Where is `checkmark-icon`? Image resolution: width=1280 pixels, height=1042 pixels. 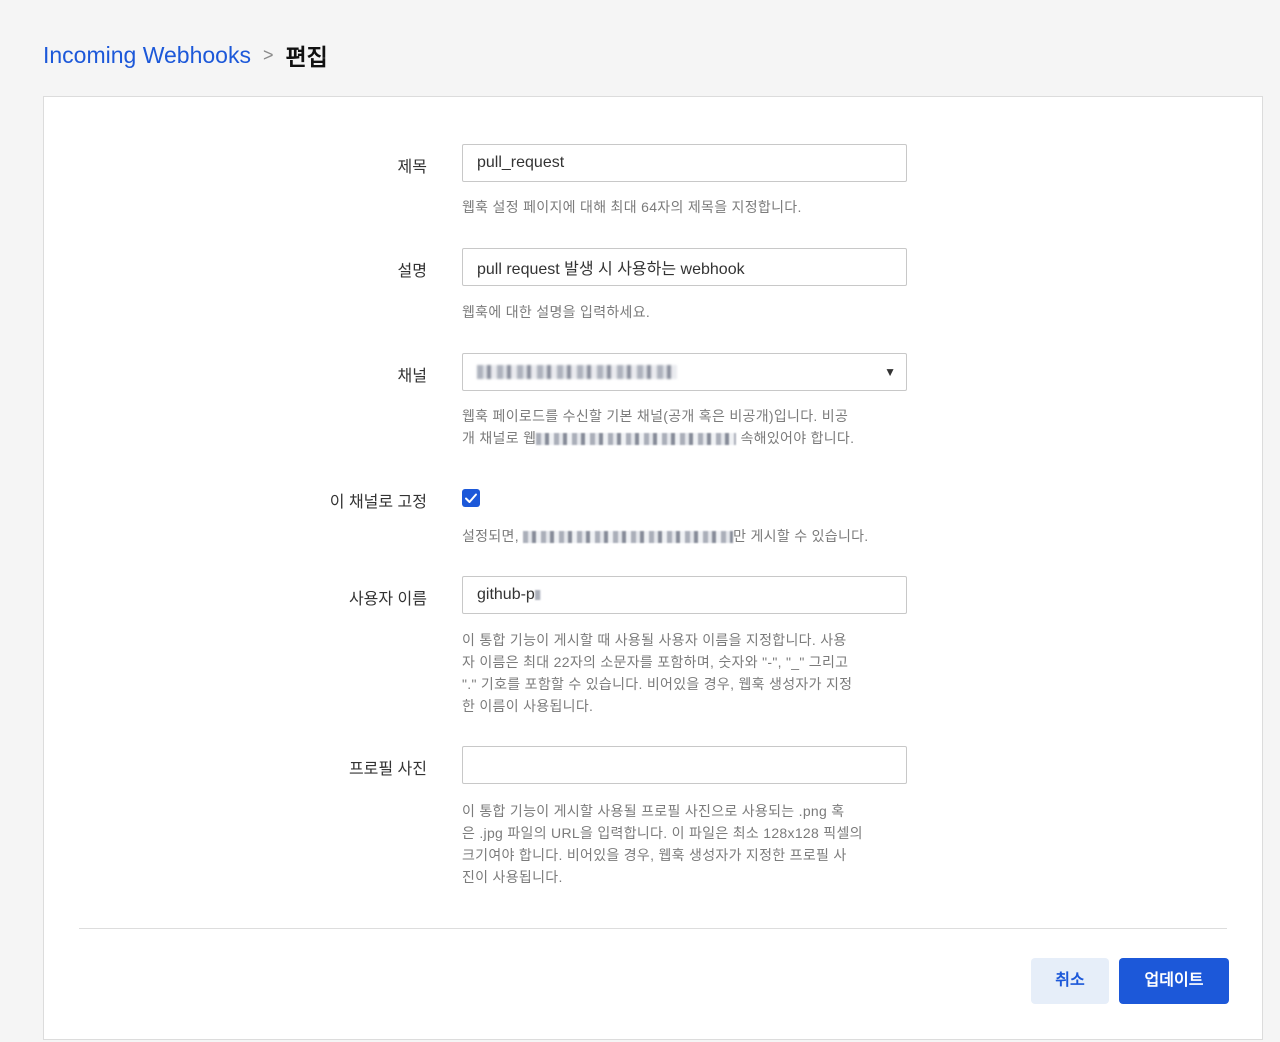 checkmark-icon is located at coordinates (471, 498).